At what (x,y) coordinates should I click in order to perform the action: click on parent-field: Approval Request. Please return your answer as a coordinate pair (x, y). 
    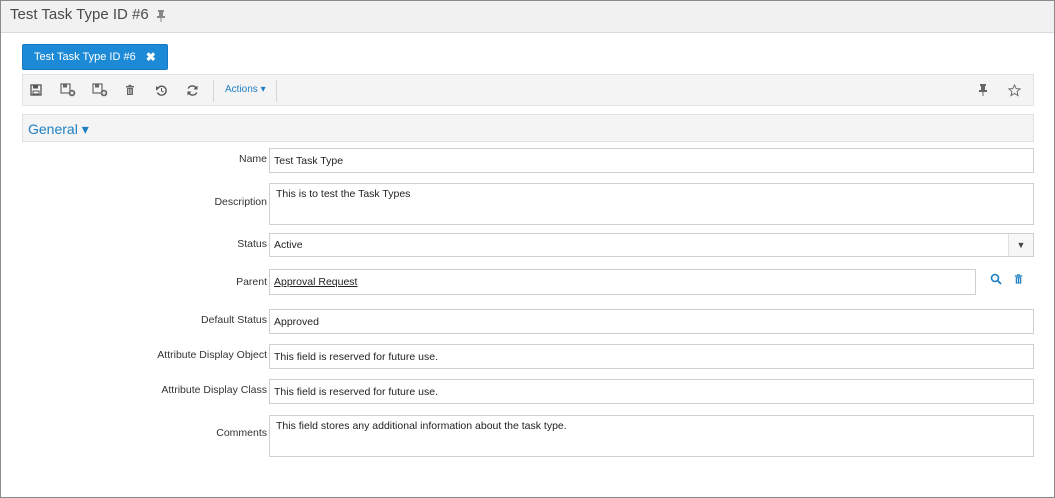
    Looking at the image, I should click on (622, 282).